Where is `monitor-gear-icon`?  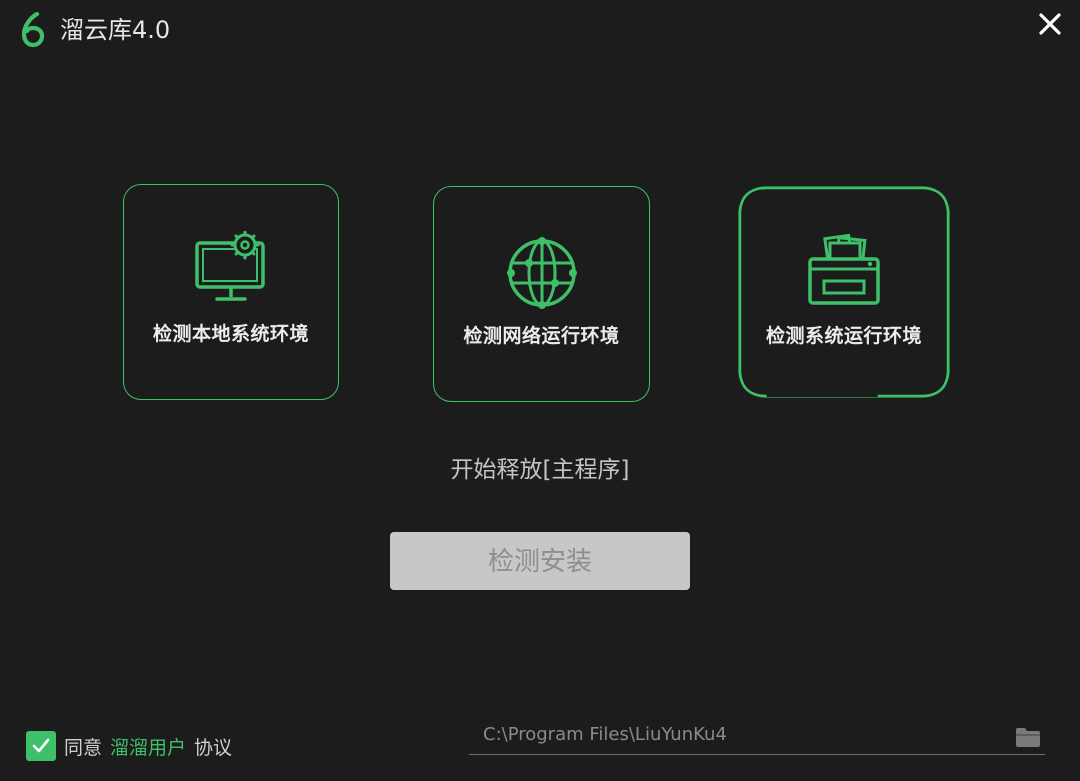 monitor-gear-icon is located at coordinates (230, 266).